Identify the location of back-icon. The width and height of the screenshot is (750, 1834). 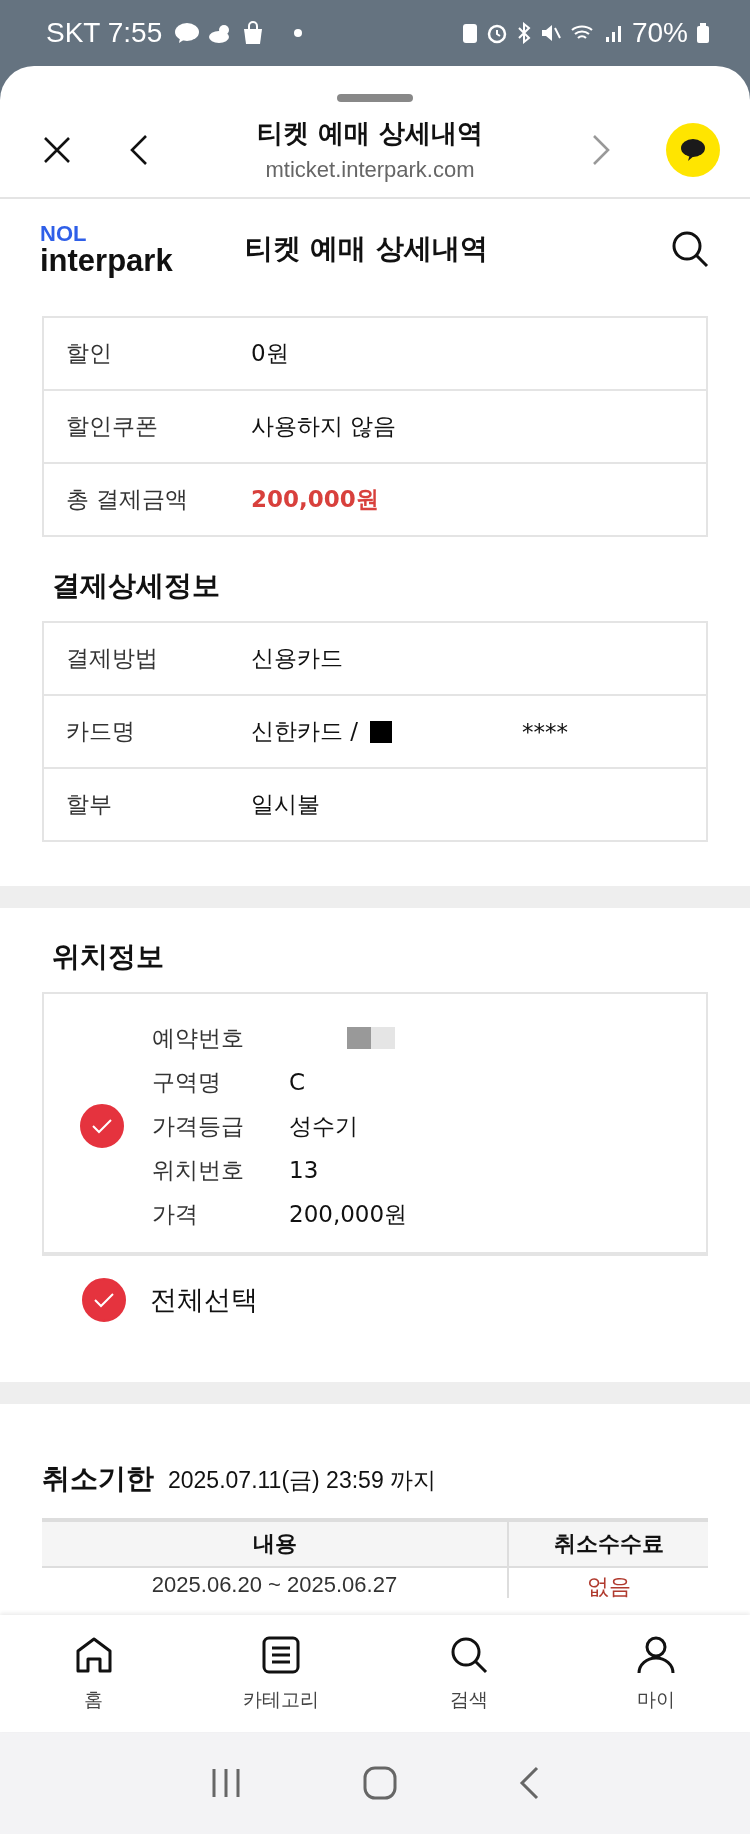
(139, 149).